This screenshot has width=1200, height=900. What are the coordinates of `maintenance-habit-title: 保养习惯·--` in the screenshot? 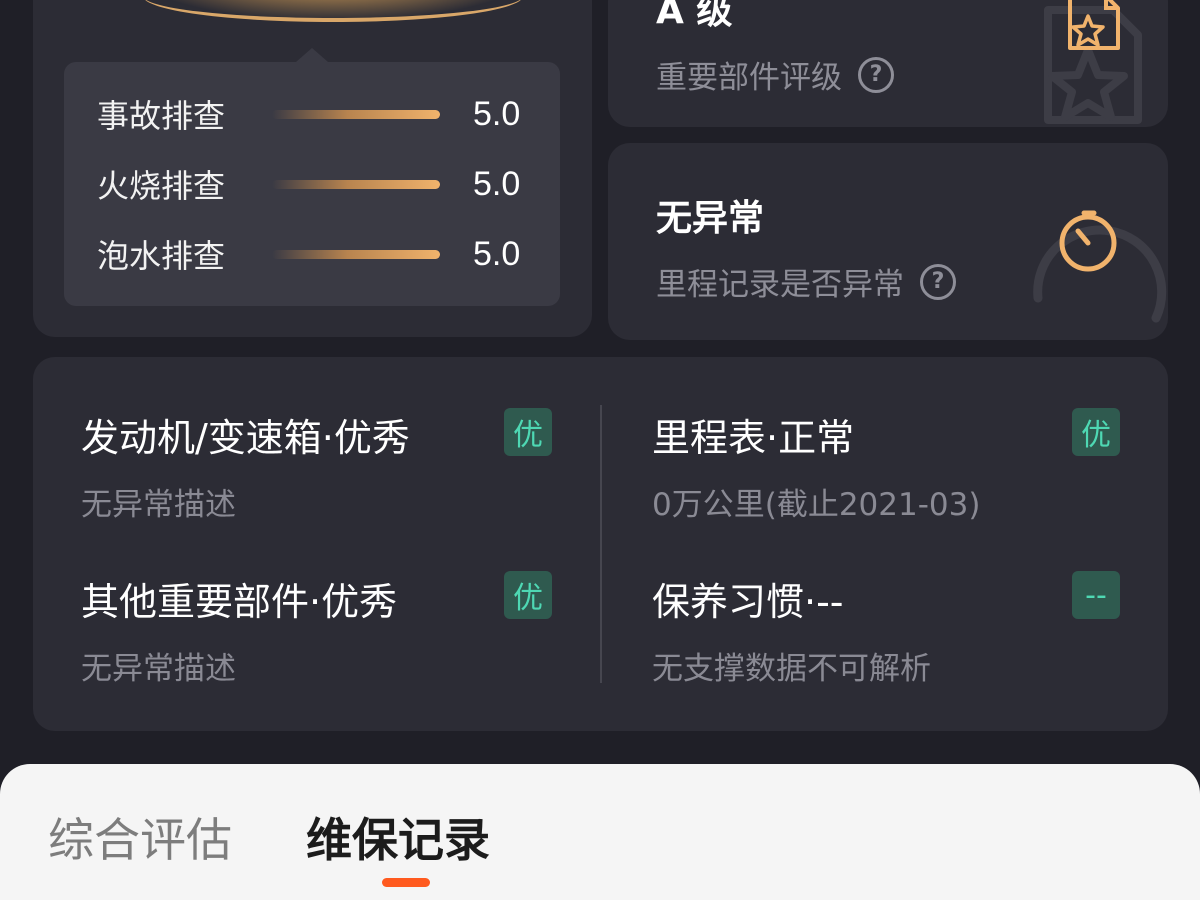 It's located at (748, 602).